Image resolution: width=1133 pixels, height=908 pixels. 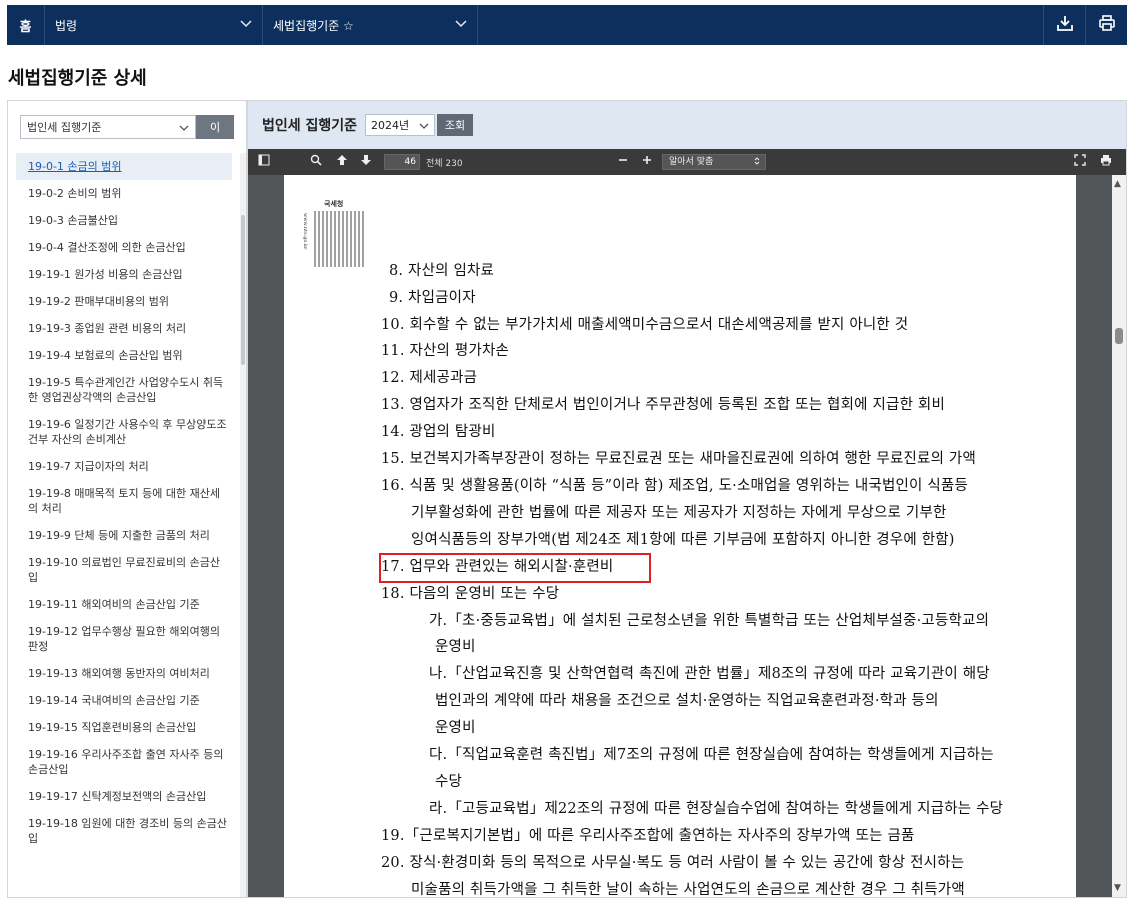 What do you see at coordinates (124, 432) in the screenshot?
I see `list-item: 19-19-6 일정기간 사용수익 후 무상양도조건부 자산의 손비계산` at bounding box center [124, 432].